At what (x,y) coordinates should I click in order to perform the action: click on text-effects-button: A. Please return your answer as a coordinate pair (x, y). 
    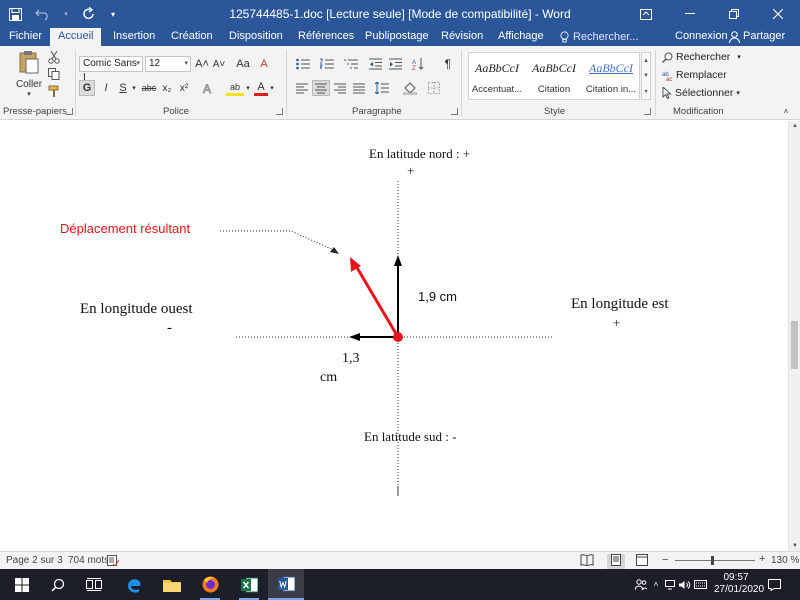
    Looking at the image, I should click on (208, 88).